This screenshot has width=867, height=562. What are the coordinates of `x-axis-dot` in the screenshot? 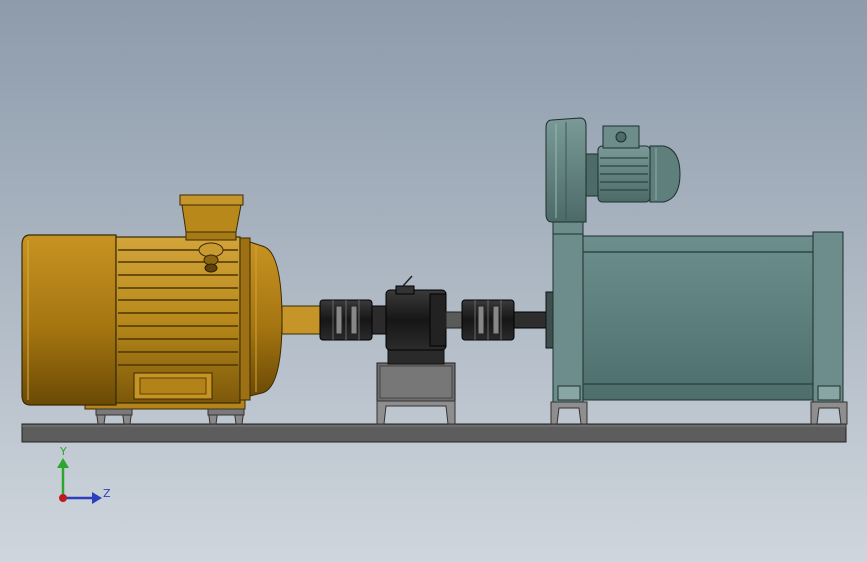 It's located at (63, 498).